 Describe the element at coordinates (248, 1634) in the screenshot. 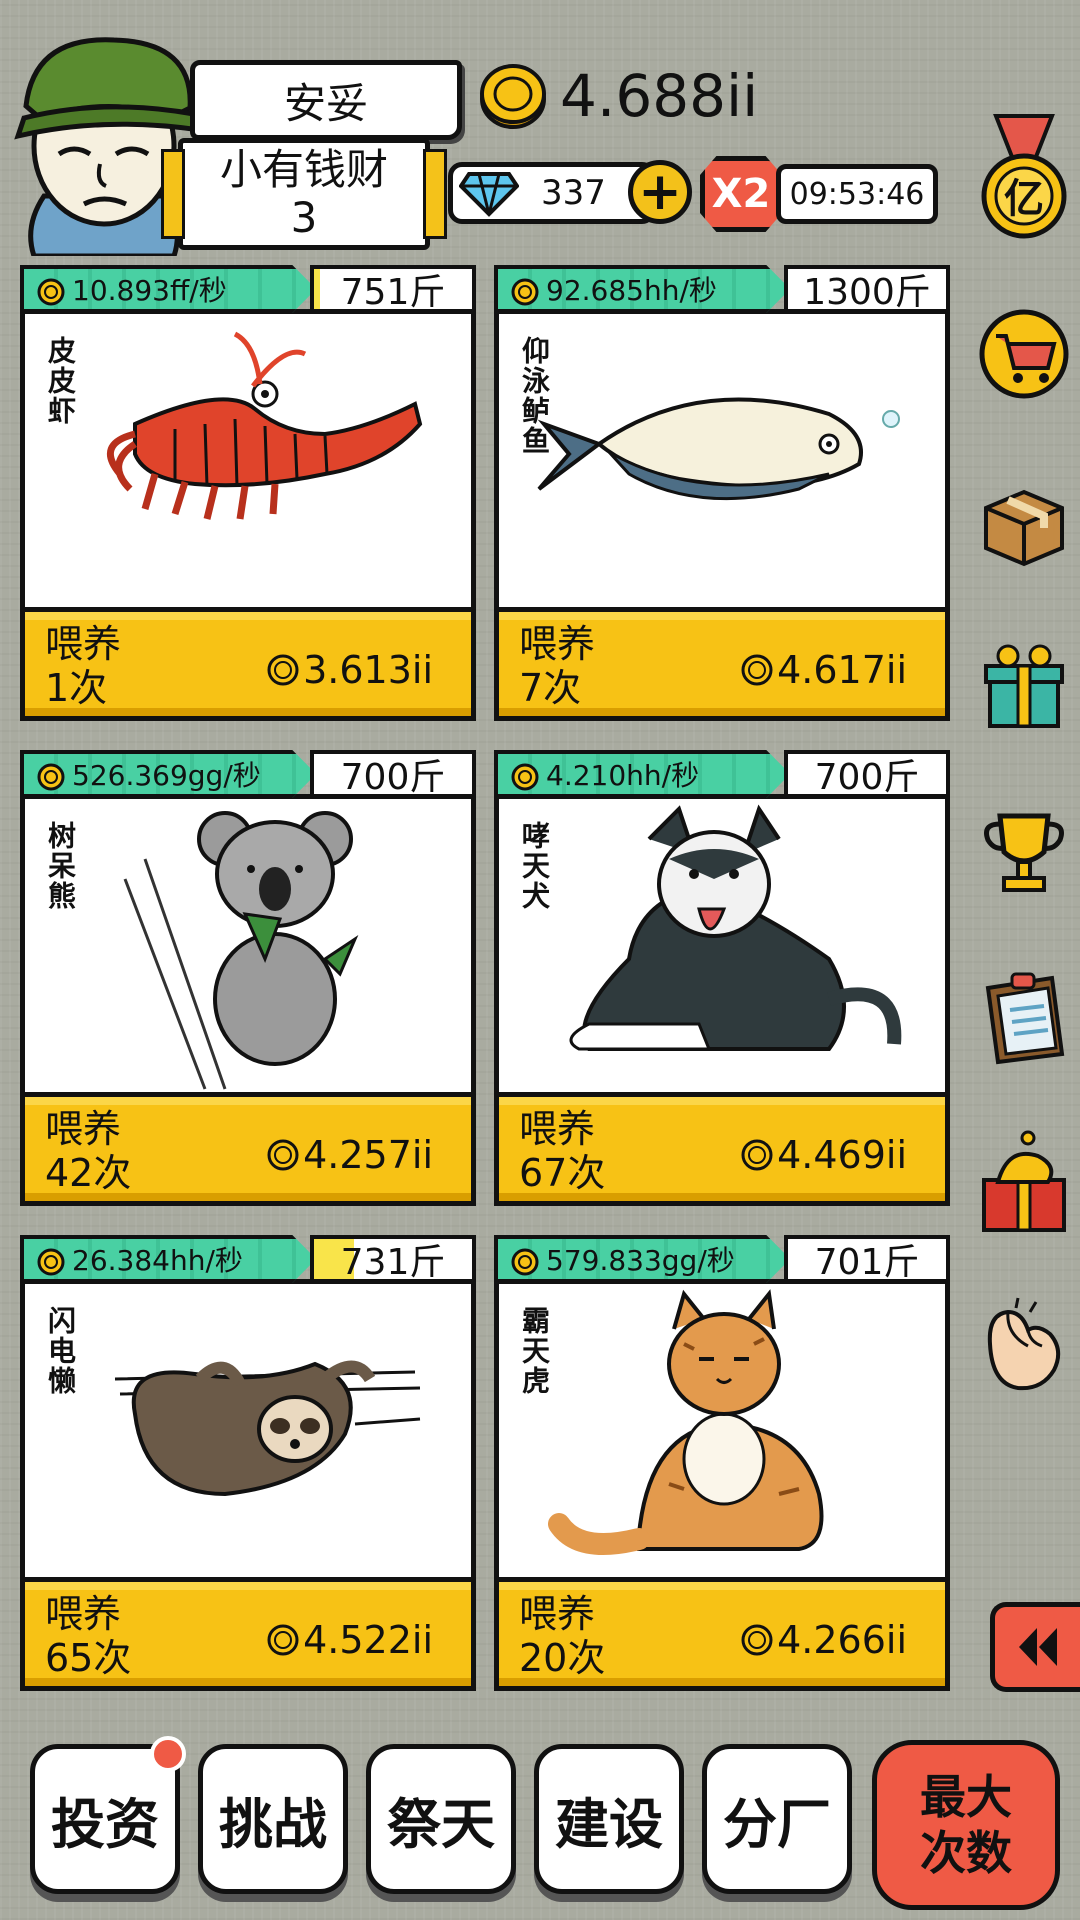

I see `feed-button: 喂养 65次 4.522ii` at that location.